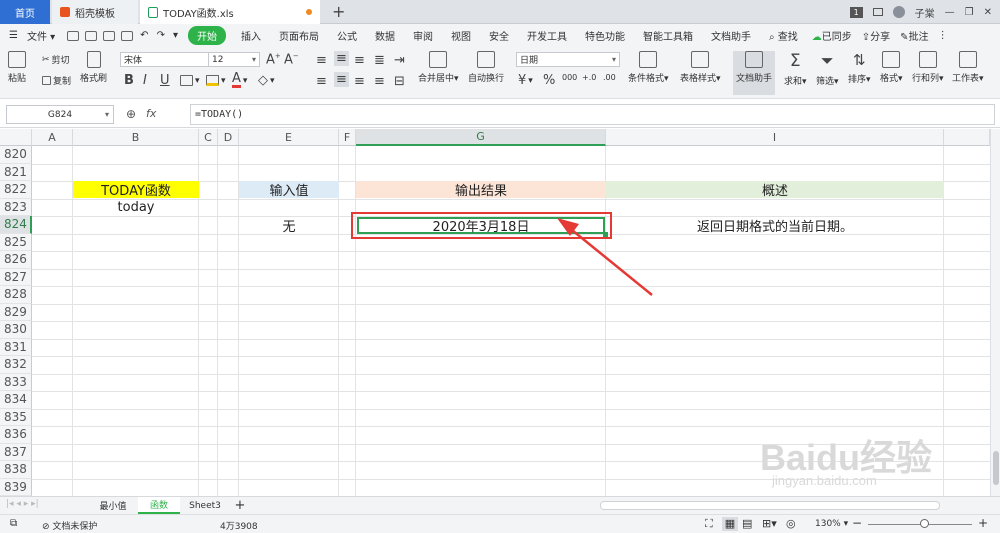 The width and height of the screenshot is (1000, 533). I want to click on tab-page-layout: 页面布局, so click(299, 35).